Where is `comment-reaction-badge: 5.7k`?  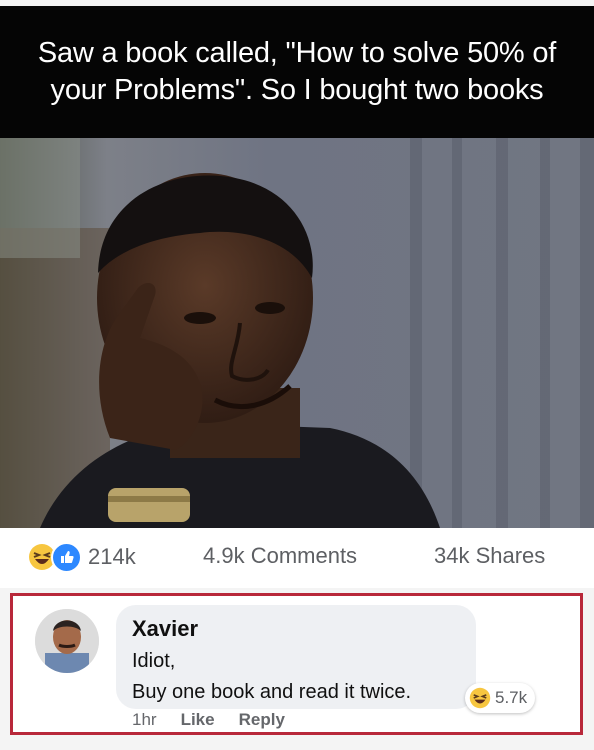 comment-reaction-badge: 5.7k is located at coordinates (500, 698).